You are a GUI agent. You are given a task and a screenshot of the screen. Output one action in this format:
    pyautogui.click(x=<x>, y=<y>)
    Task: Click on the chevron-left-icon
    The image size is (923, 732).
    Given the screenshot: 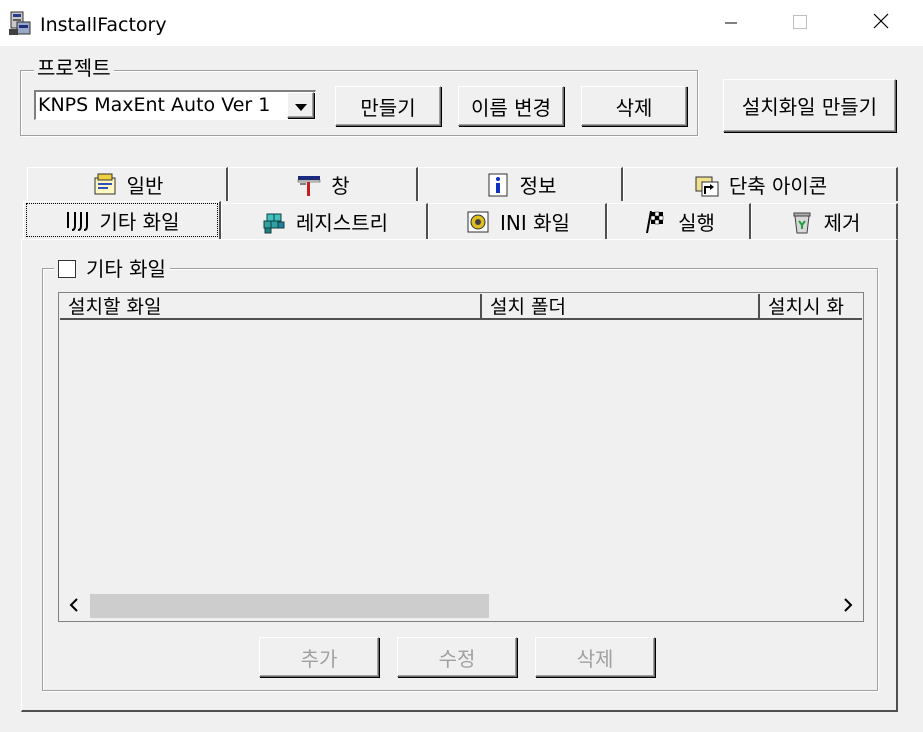 What is the action you would take?
    pyautogui.click(x=74, y=606)
    